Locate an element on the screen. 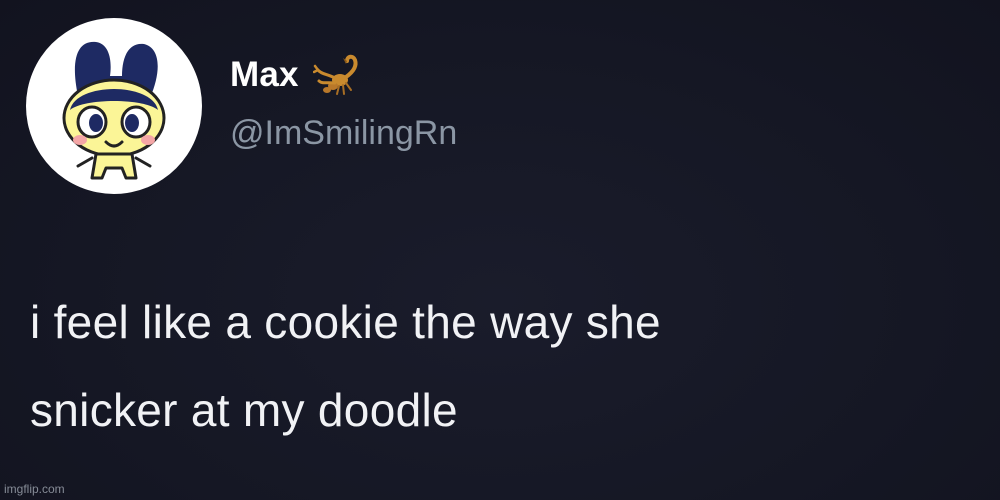  display-name: Max is located at coordinates (264, 75).